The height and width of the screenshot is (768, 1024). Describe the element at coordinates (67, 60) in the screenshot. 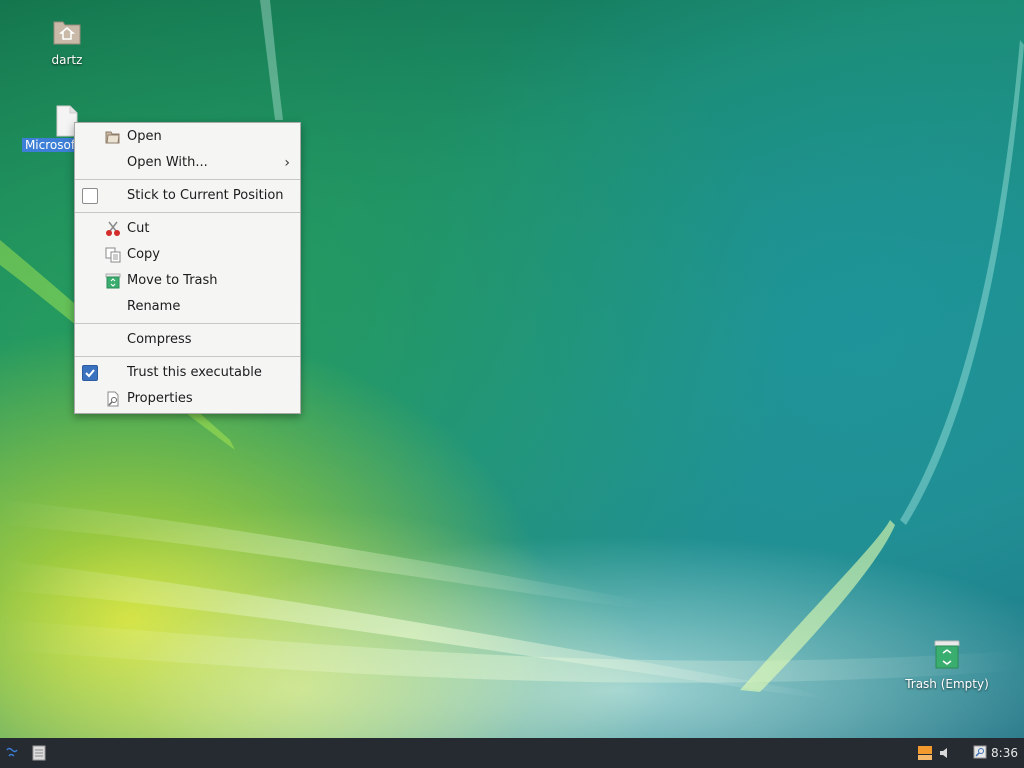

I see `desktop-icon-label: dartz` at that location.